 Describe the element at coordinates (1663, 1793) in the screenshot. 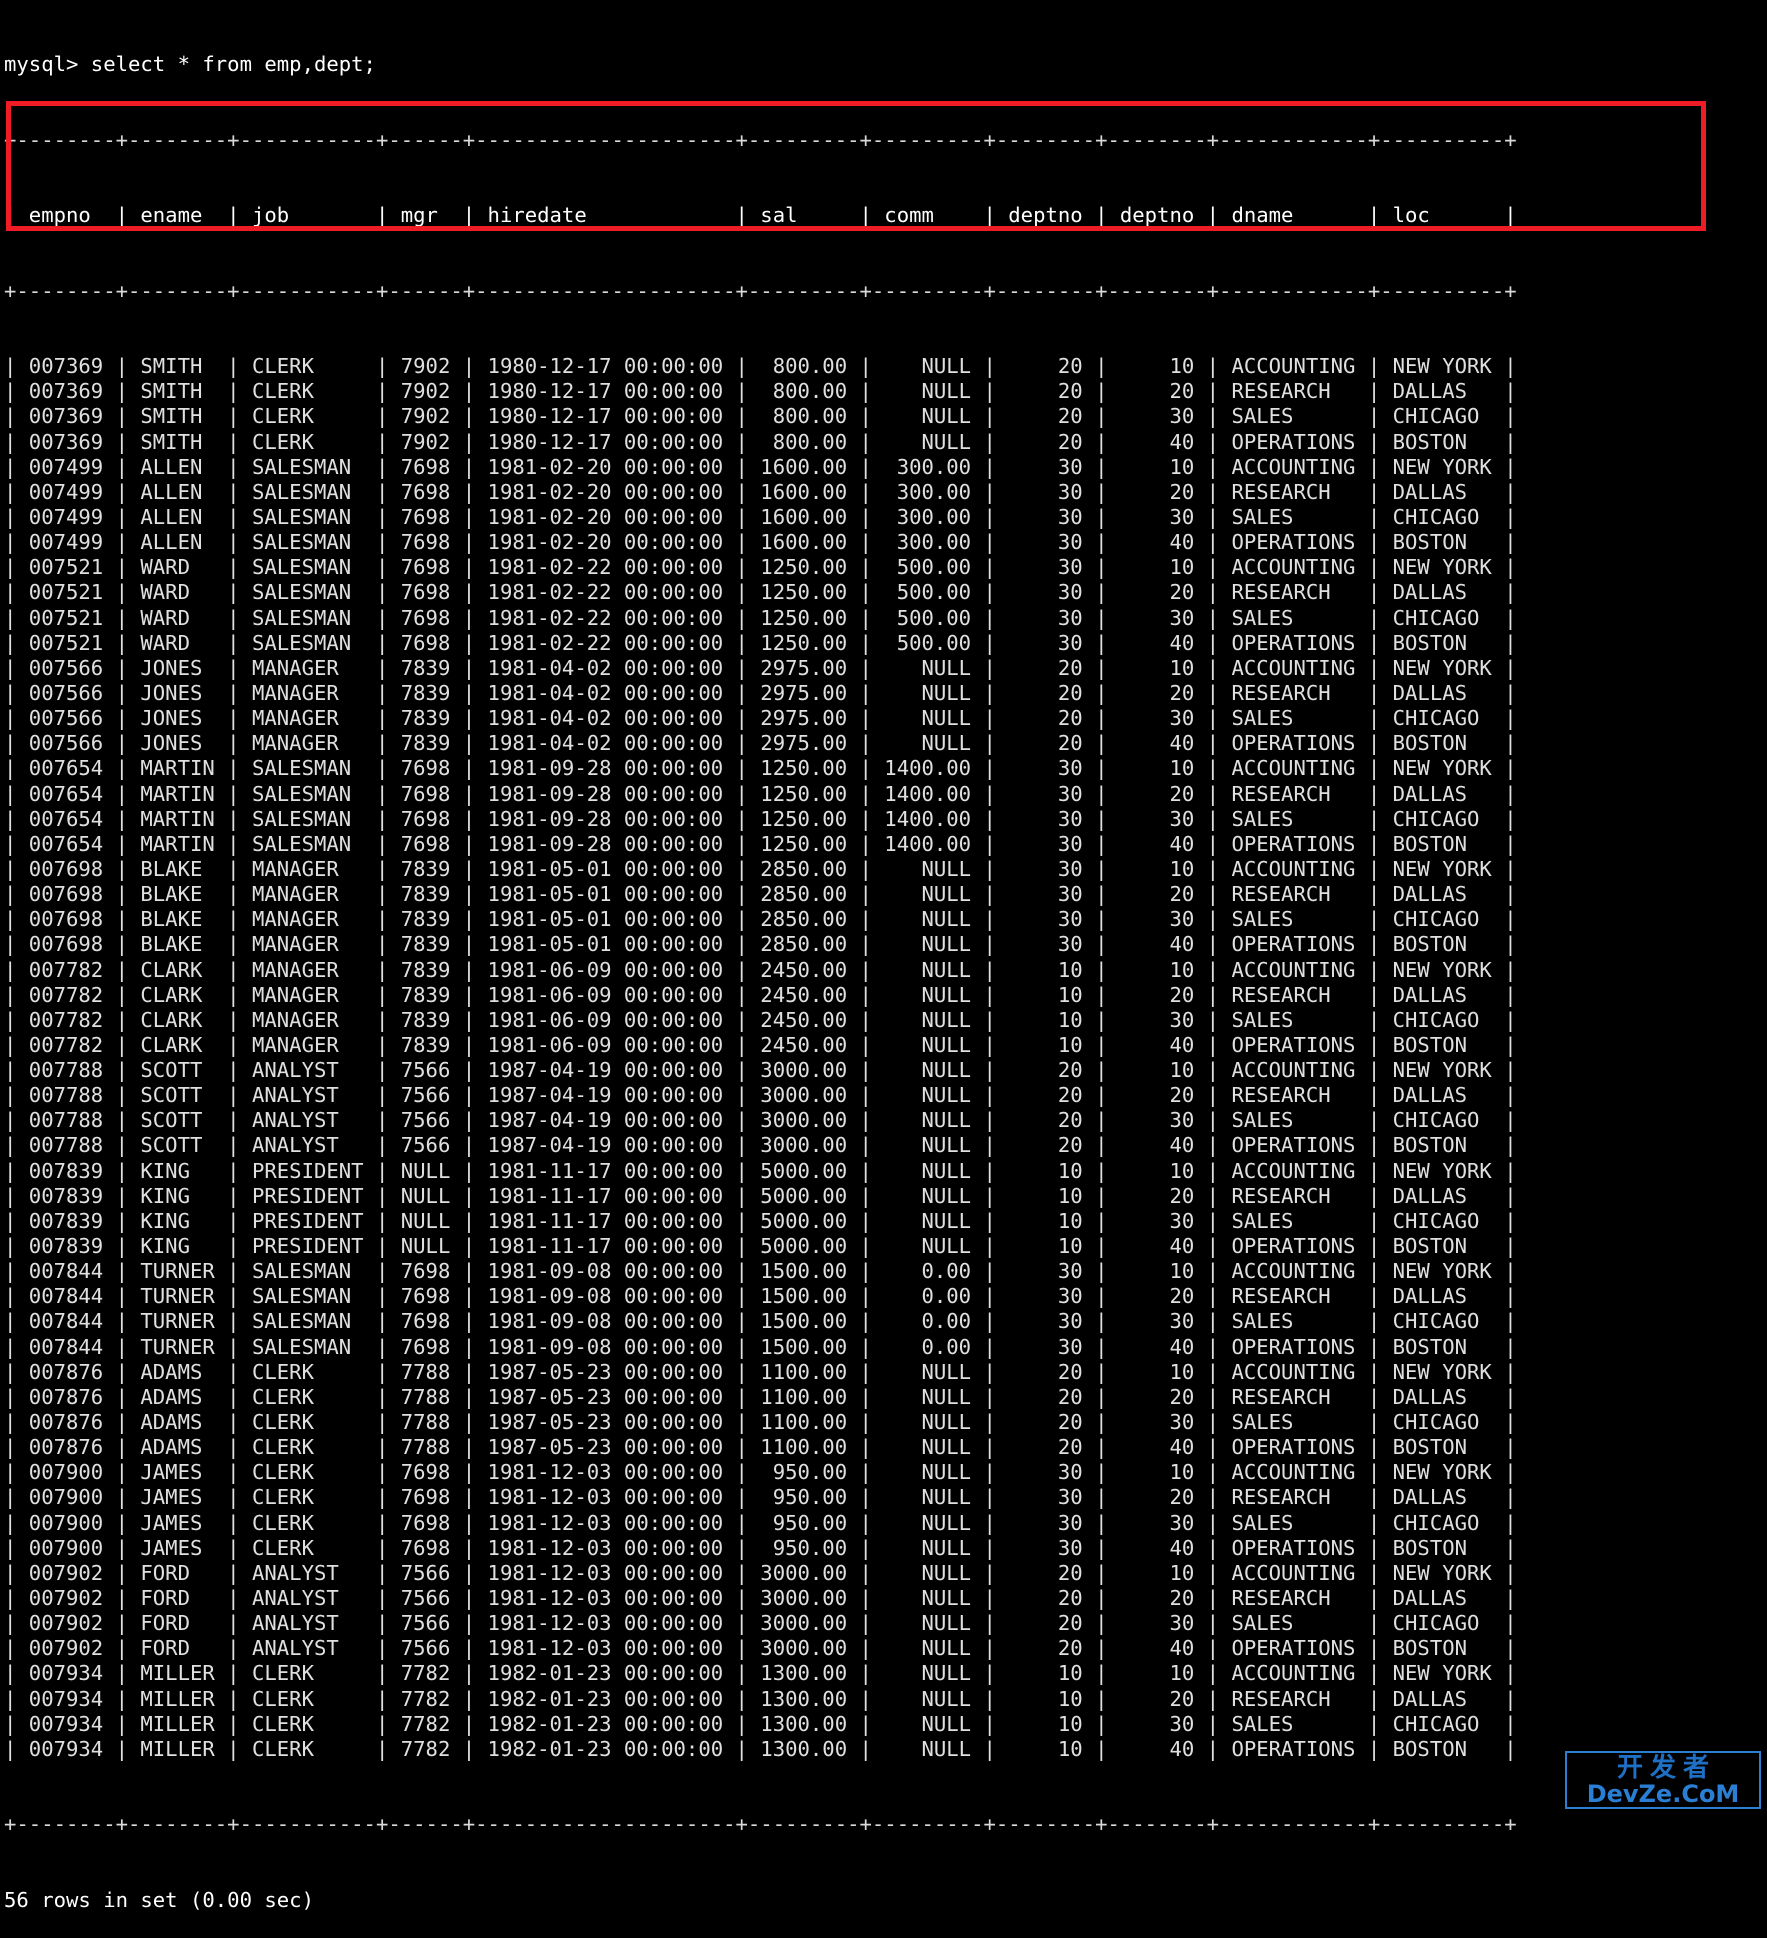

I see `watermark-en-text: DevZe.CoM` at that location.